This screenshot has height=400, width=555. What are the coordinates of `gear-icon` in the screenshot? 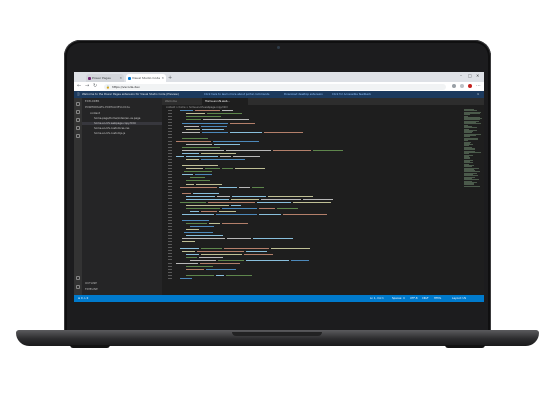 It's located at (78, 287).